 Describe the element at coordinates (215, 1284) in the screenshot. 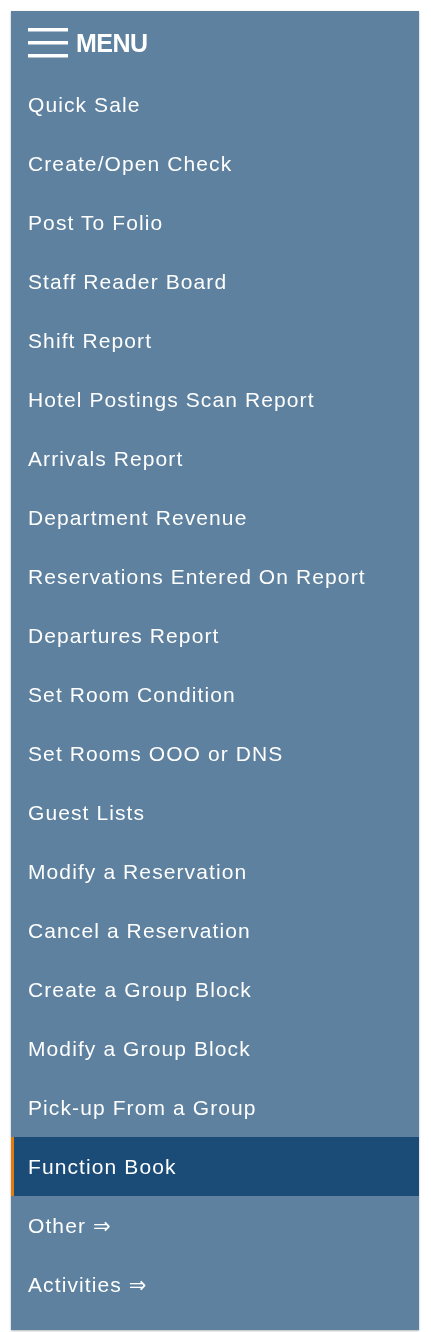

I see `menu-item: Activities ⇒` at that location.